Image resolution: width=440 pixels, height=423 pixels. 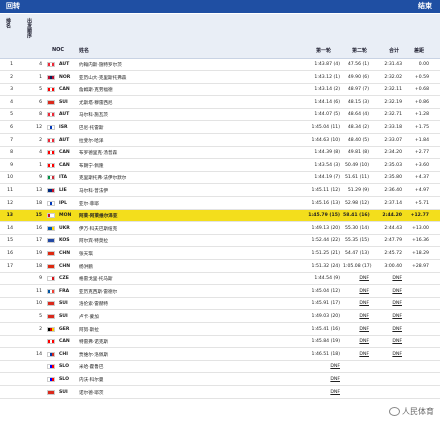 What do you see at coordinates (96, 91) in the screenshot?
I see `athlete-name: 詹姆斯·克劳福德` at bounding box center [96, 91].